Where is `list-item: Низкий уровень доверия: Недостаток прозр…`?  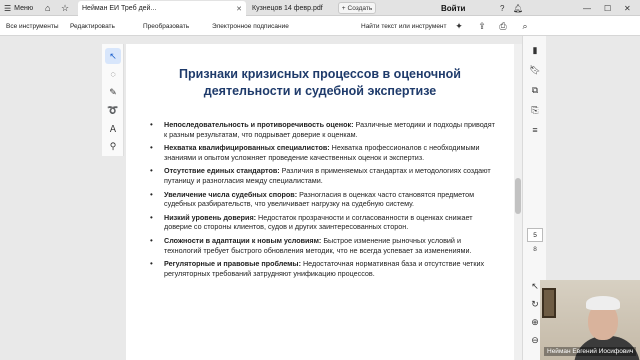 list-item: Низкий уровень доверия: Недостаток прозр… is located at coordinates (323, 222).